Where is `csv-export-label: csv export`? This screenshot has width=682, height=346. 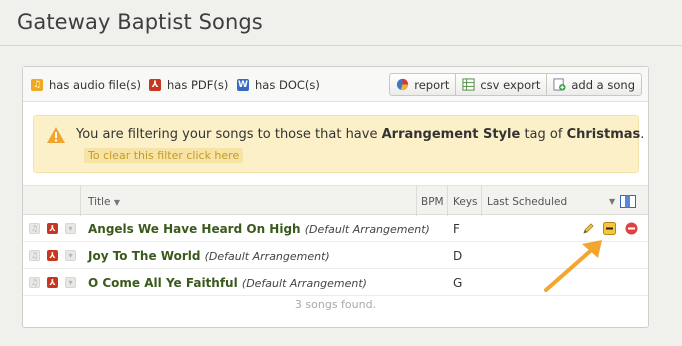 csv-export-label: csv export is located at coordinates (510, 84).